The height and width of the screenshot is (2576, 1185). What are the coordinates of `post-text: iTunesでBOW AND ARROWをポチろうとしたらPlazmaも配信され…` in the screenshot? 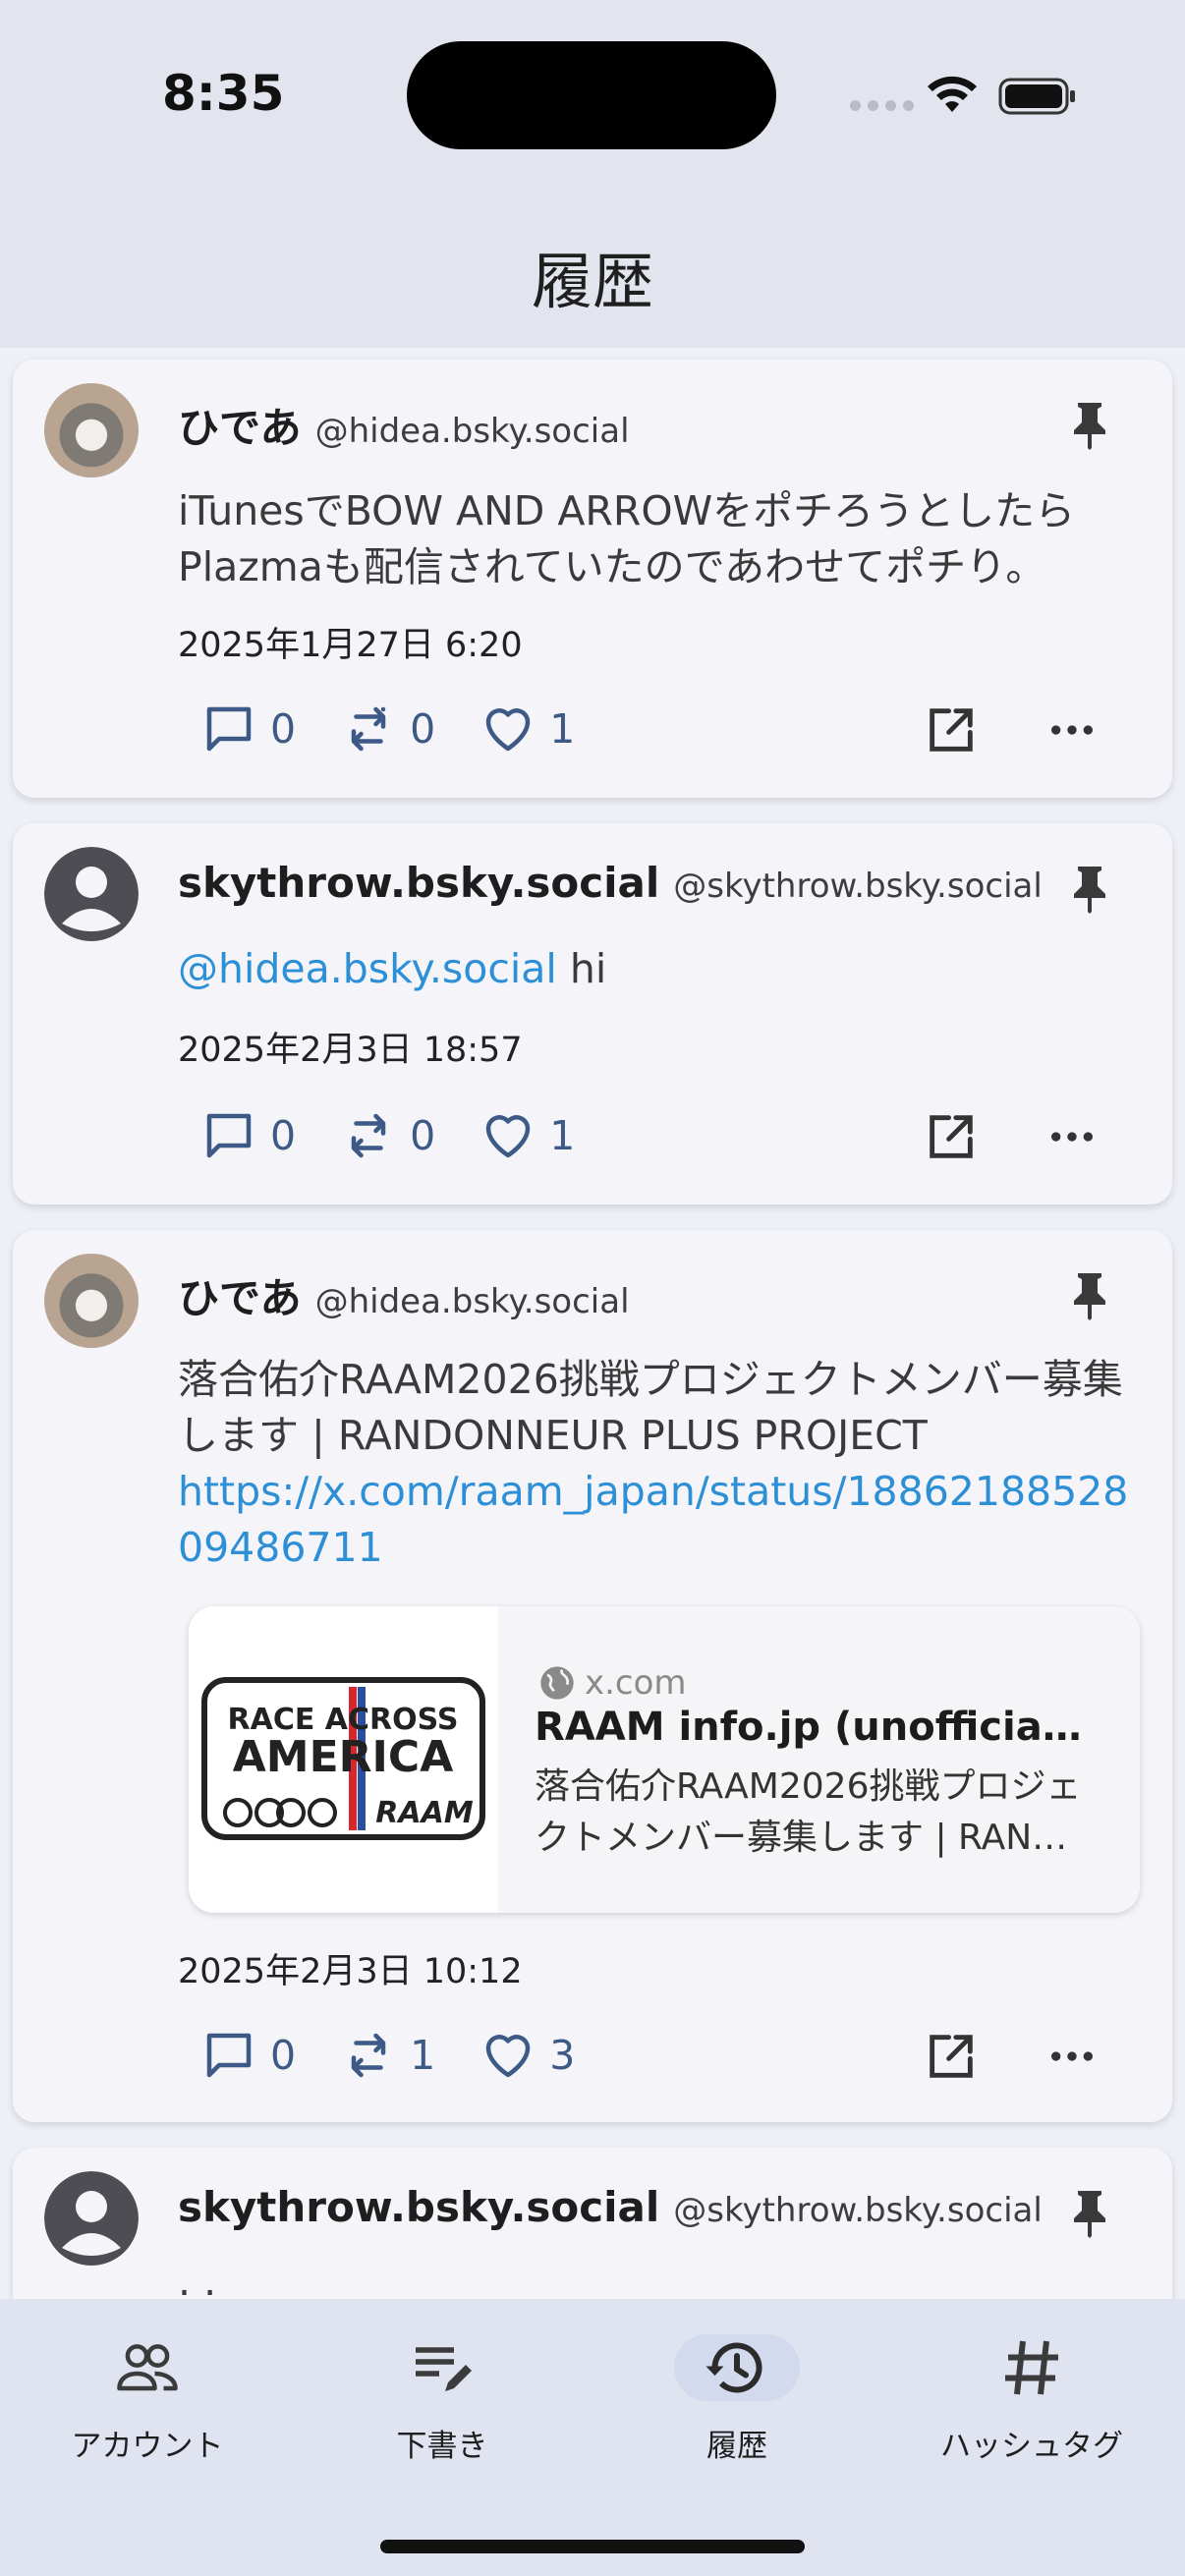 It's located at (627, 538).